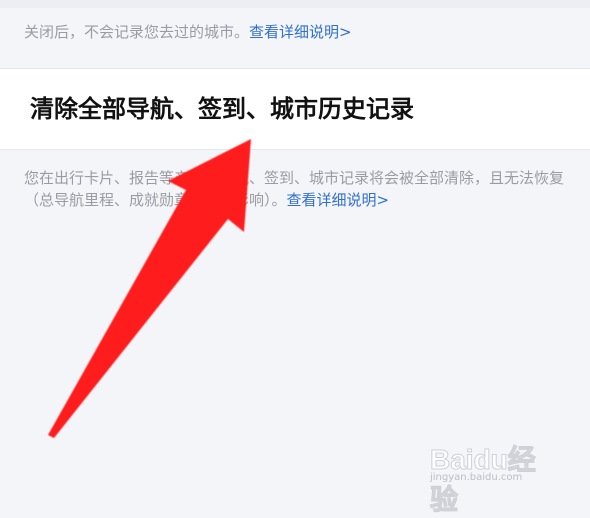  What do you see at coordinates (222, 109) in the screenshot?
I see `clear-history-label: 清除全部导航、签到、城市历史记录` at bounding box center [222, 109].